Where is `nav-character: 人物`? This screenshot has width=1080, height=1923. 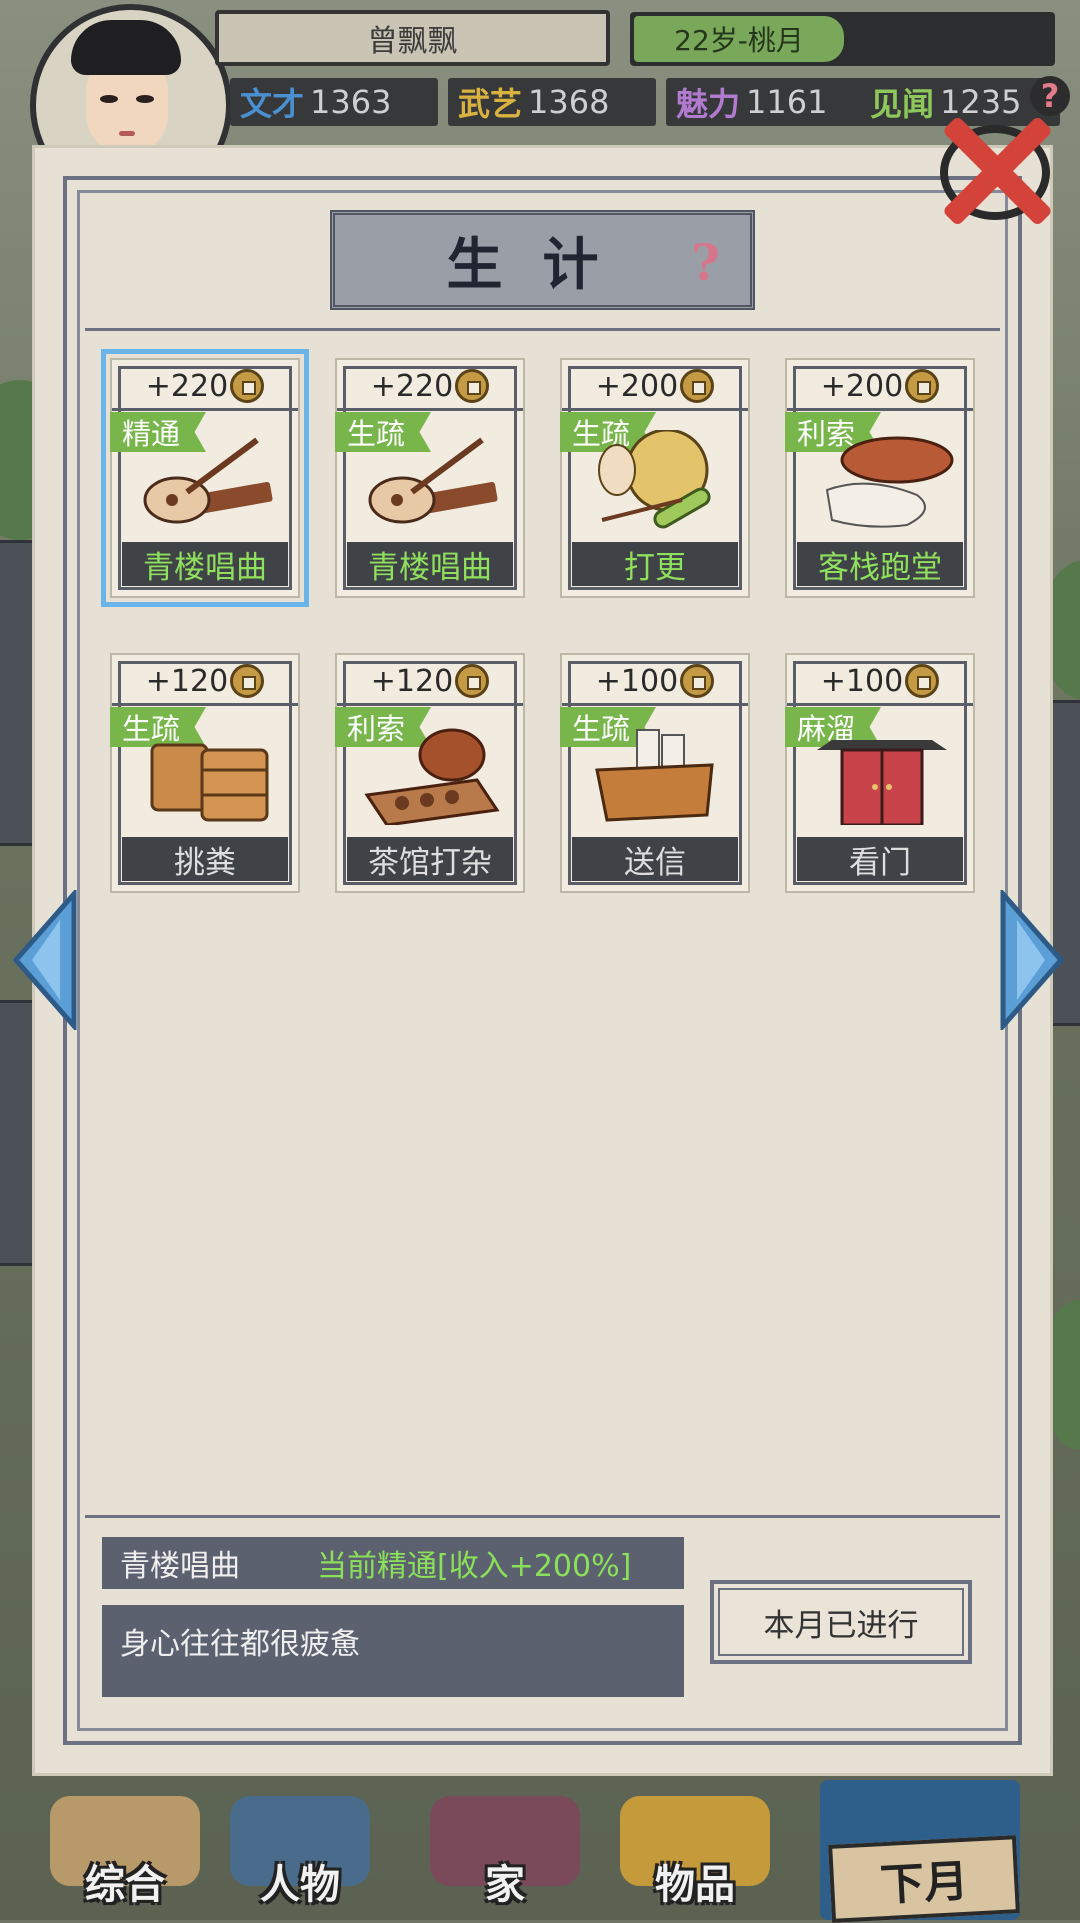
nav-character: 人物 is located at coordinates (300, 1856).